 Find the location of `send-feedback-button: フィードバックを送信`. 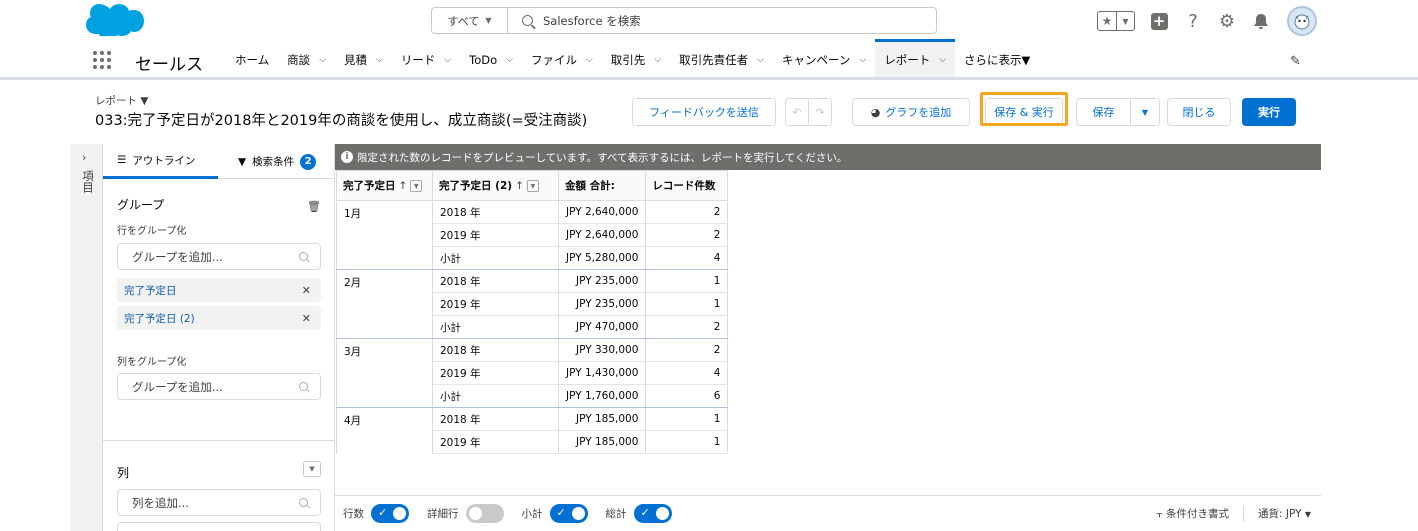

send-feedback-button: フィードバックを送信 is located at coordinates (704, 112).